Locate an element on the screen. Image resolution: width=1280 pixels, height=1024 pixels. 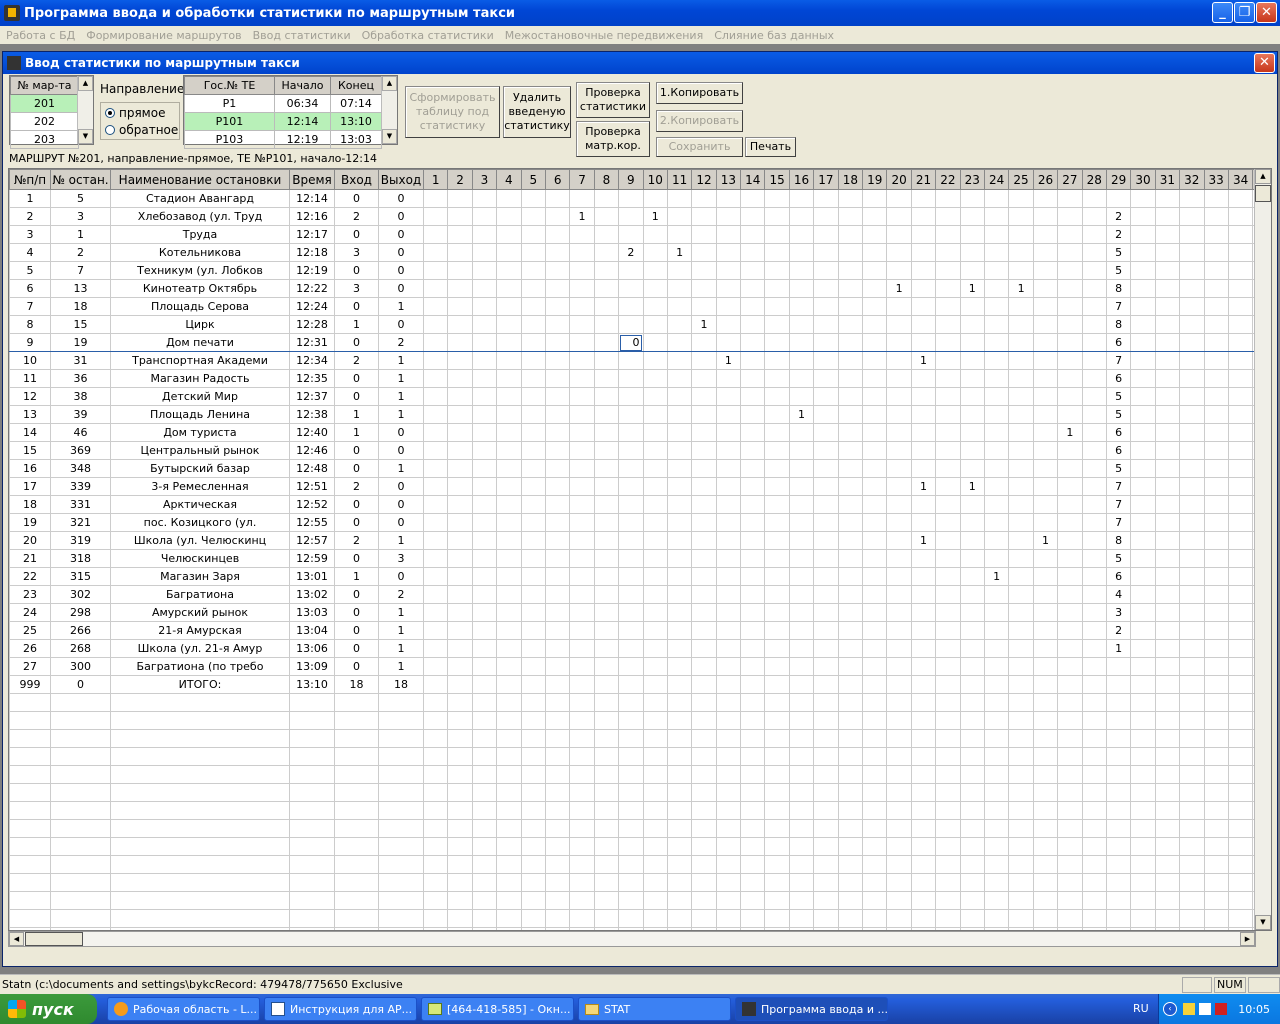
grid-cell: 6 is located at coordinates (1118, 378).